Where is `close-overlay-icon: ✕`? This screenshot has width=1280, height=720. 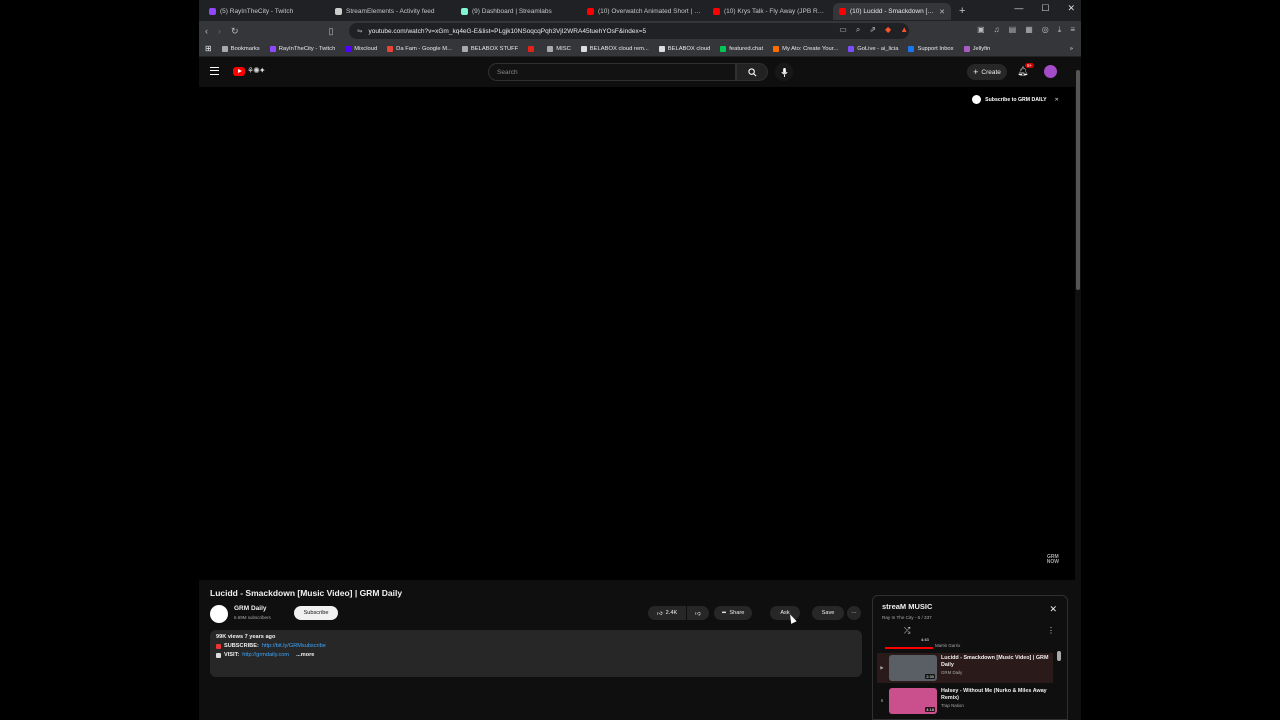
close-overlay-icon: ✕ is located at coordinates (1057, 100).